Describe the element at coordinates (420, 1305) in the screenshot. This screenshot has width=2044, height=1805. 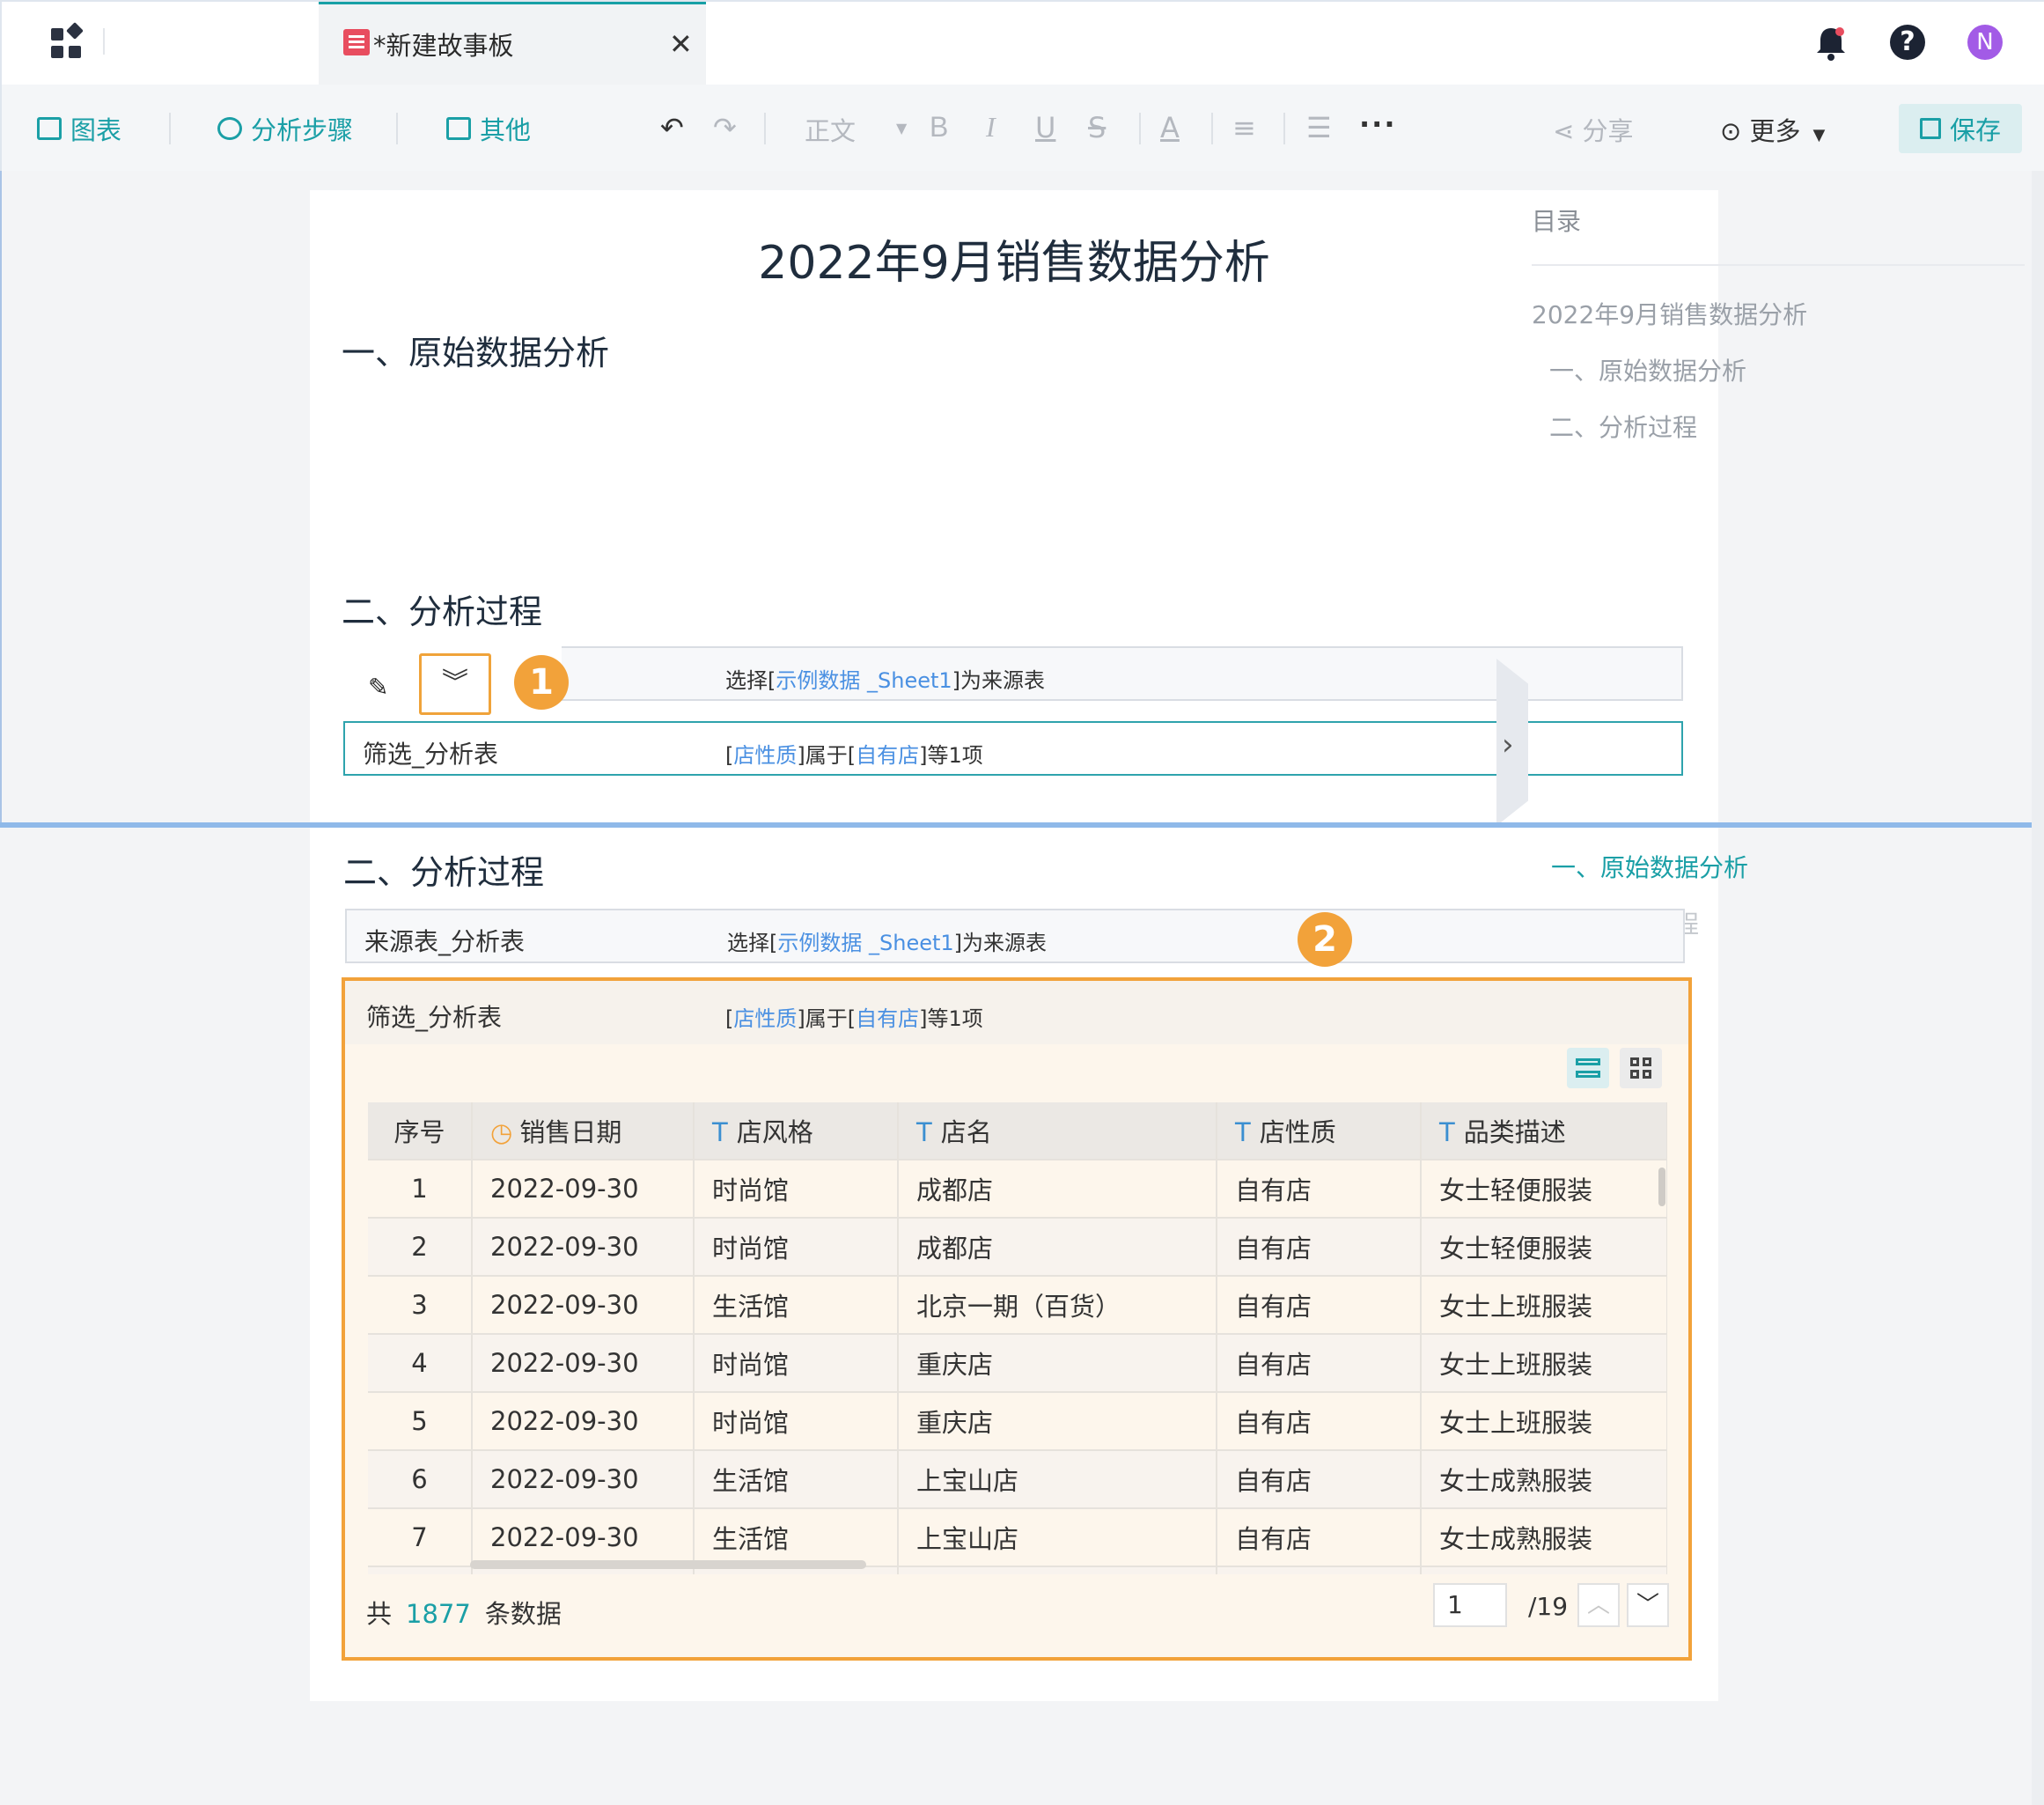
I see `table-cell: 3` at that location.